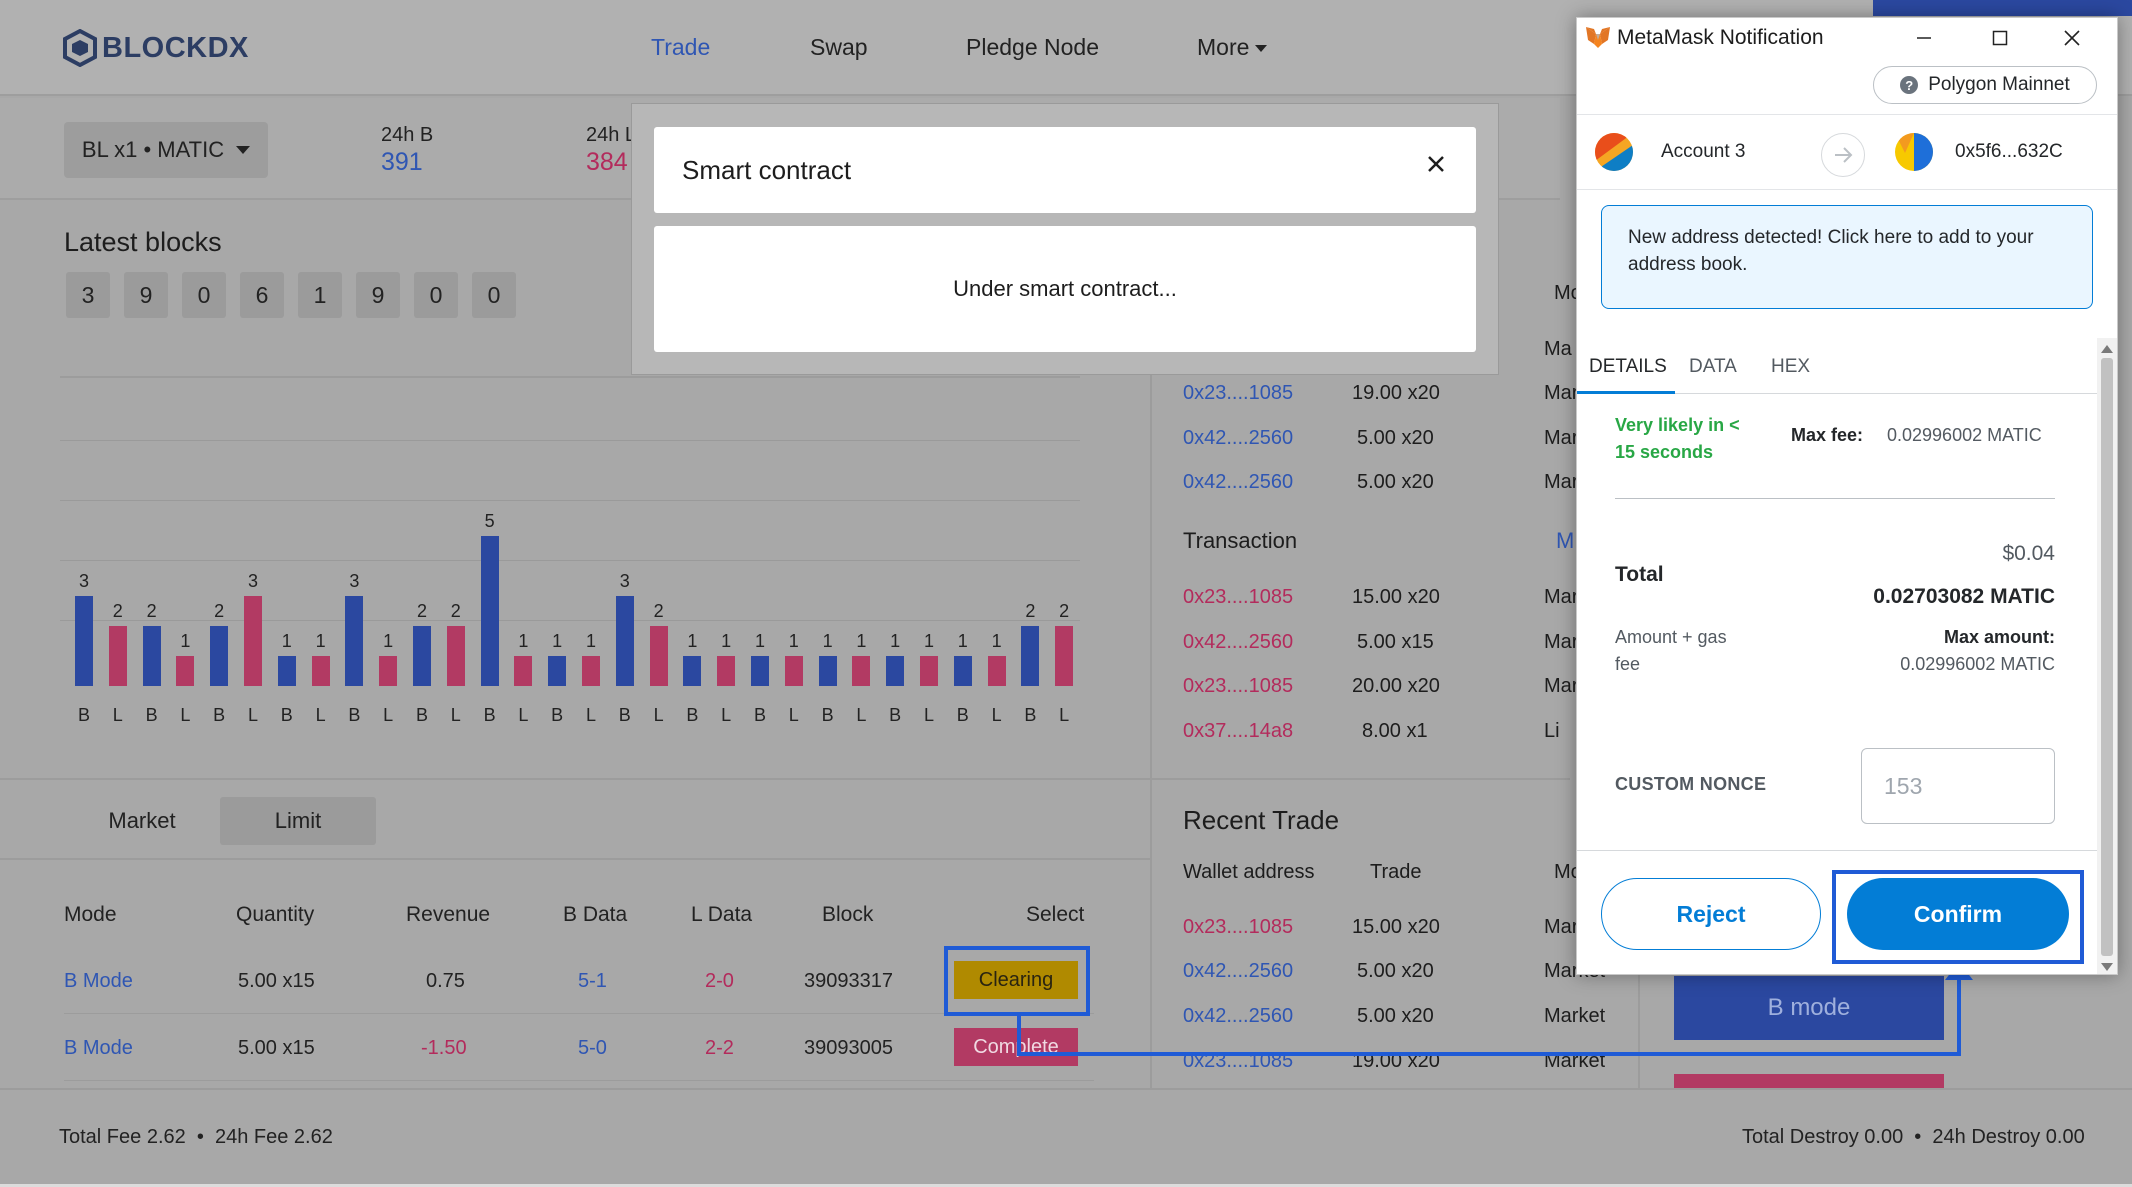 This screenshot has width=2132, height=1187. I want to click on brand-logo: BLOCKDX, so click(155, 48).